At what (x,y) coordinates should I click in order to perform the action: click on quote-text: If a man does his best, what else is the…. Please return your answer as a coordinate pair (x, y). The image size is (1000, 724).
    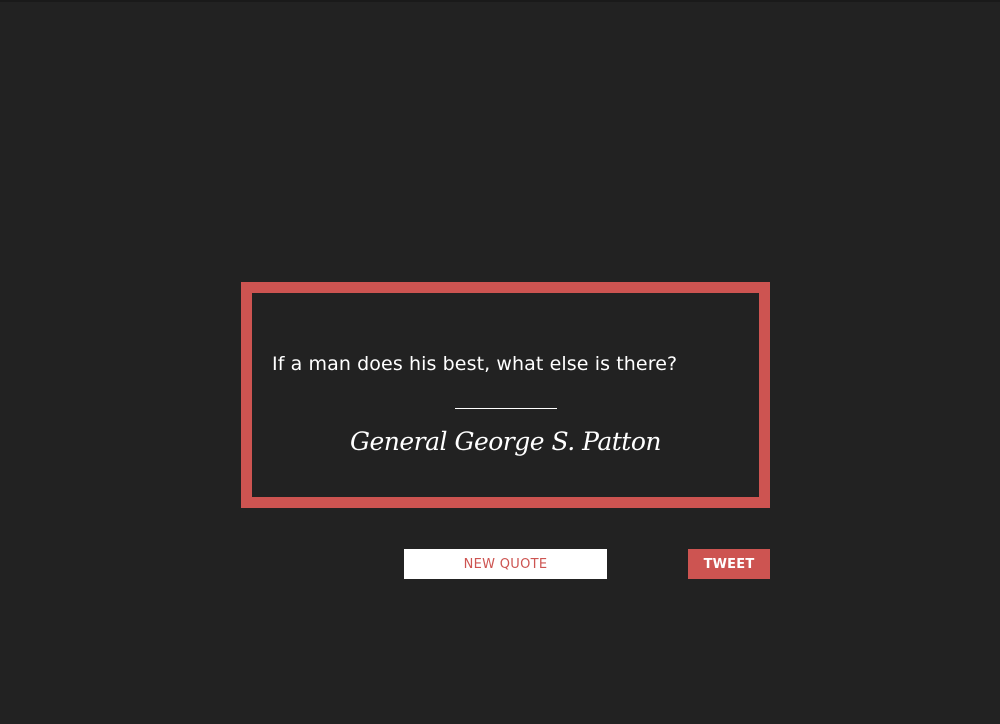
    Looking at the image, I should click on (475, 364).